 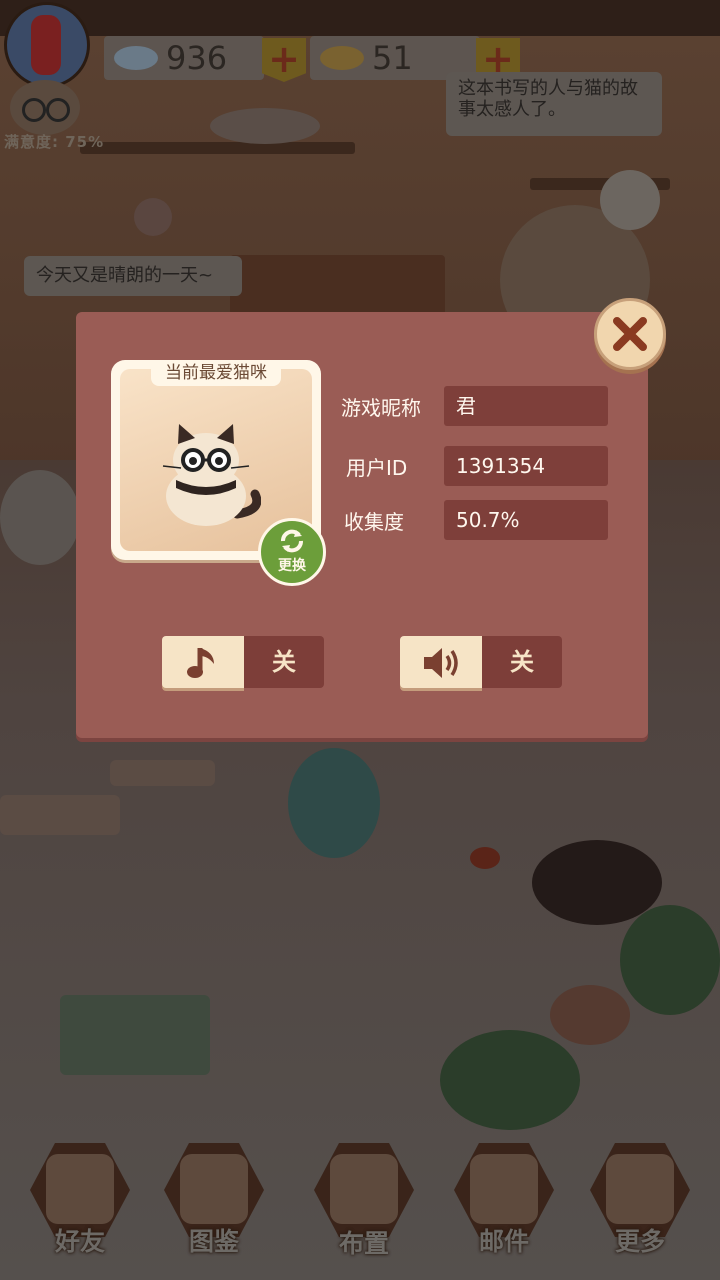 I want to click on player-avatar, so click(x=47, y=45).